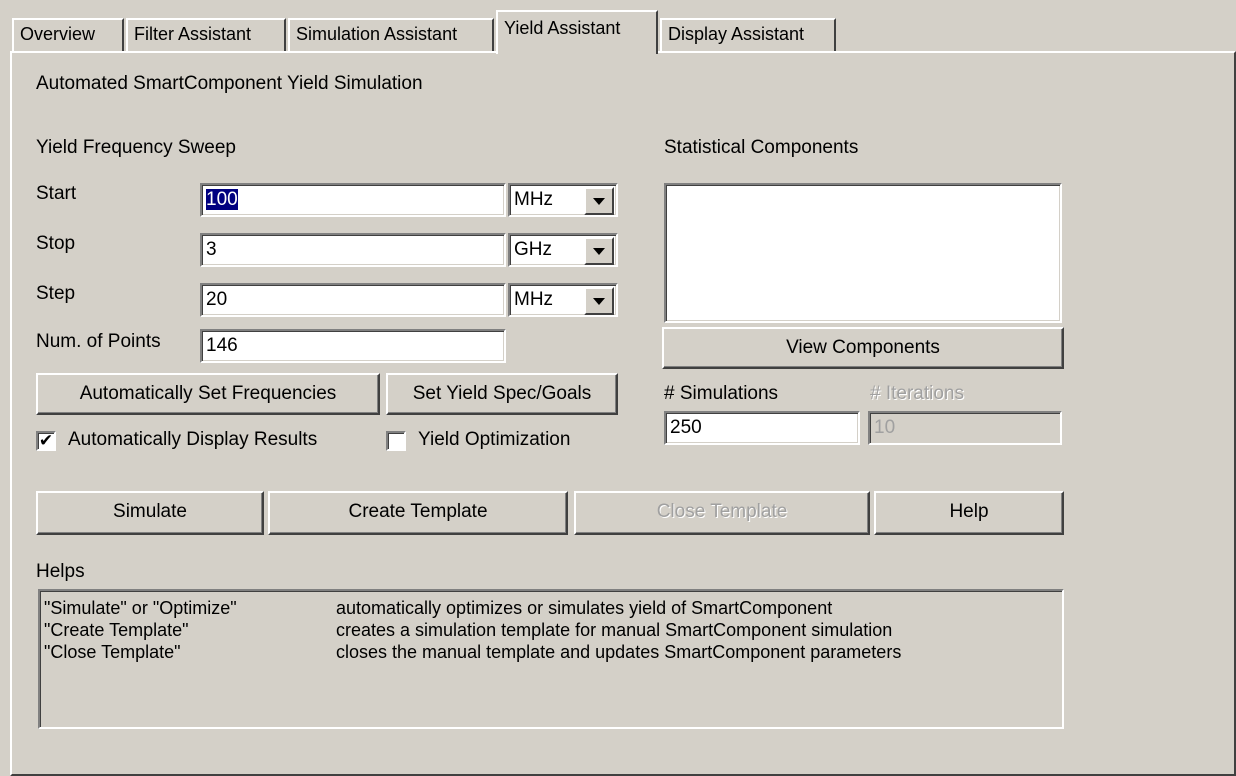 The height and width of the screenshot is (776, 1236). Describe the element at coordinates (863, 348) in the screenshot. I see `view-components-button: View Components` at that location.